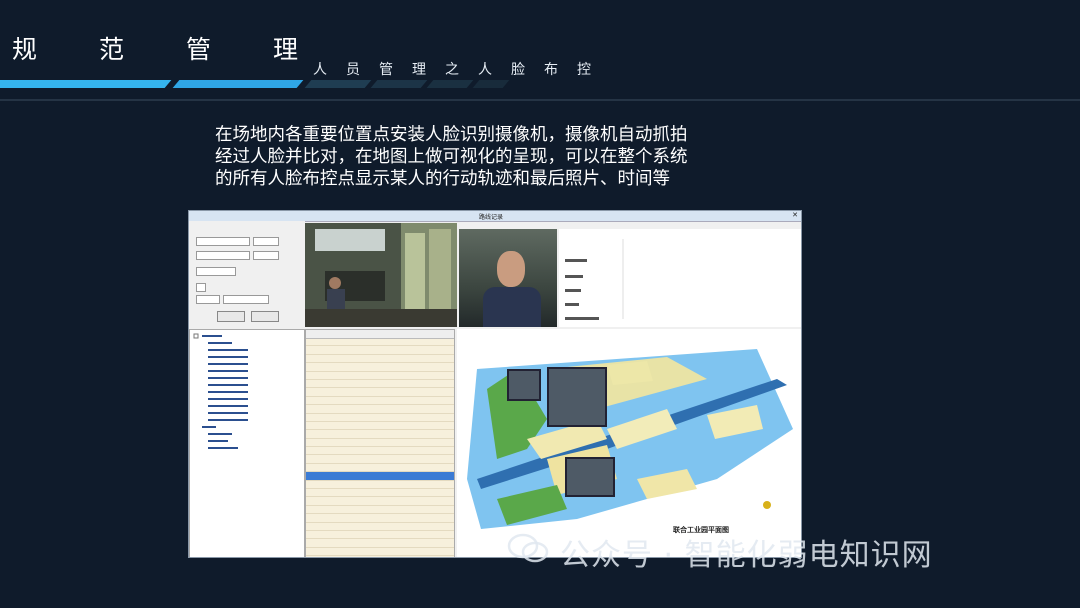 This screenshot has height=608, width=1080. What do you see at coordinates (680, 278) in the screenshot?
I see `person-info-panel` at bounding box center [680, 278].